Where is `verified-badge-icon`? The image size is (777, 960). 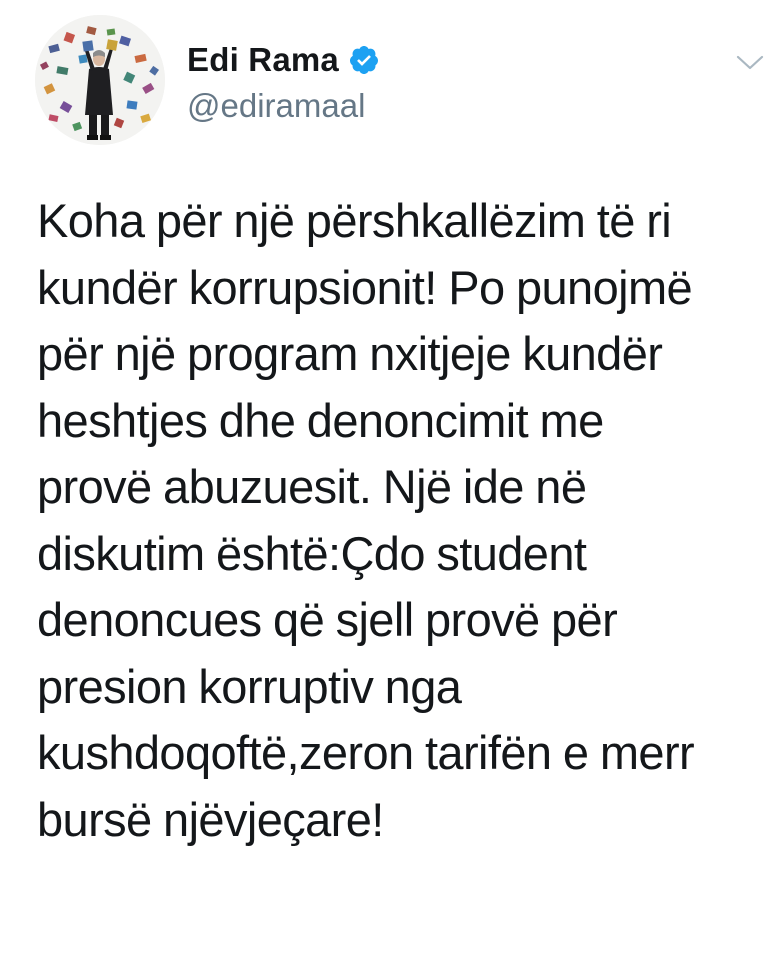
verified-badge-icon is located at coordinates (364, 60).